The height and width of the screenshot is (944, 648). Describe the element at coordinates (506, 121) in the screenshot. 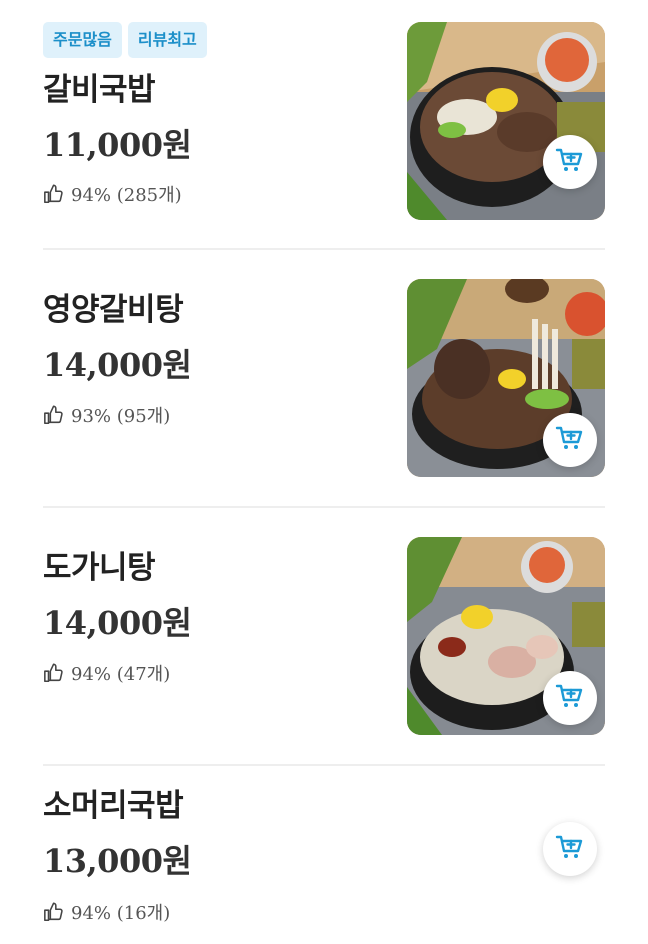

I see `menu-item-photo` at that location.